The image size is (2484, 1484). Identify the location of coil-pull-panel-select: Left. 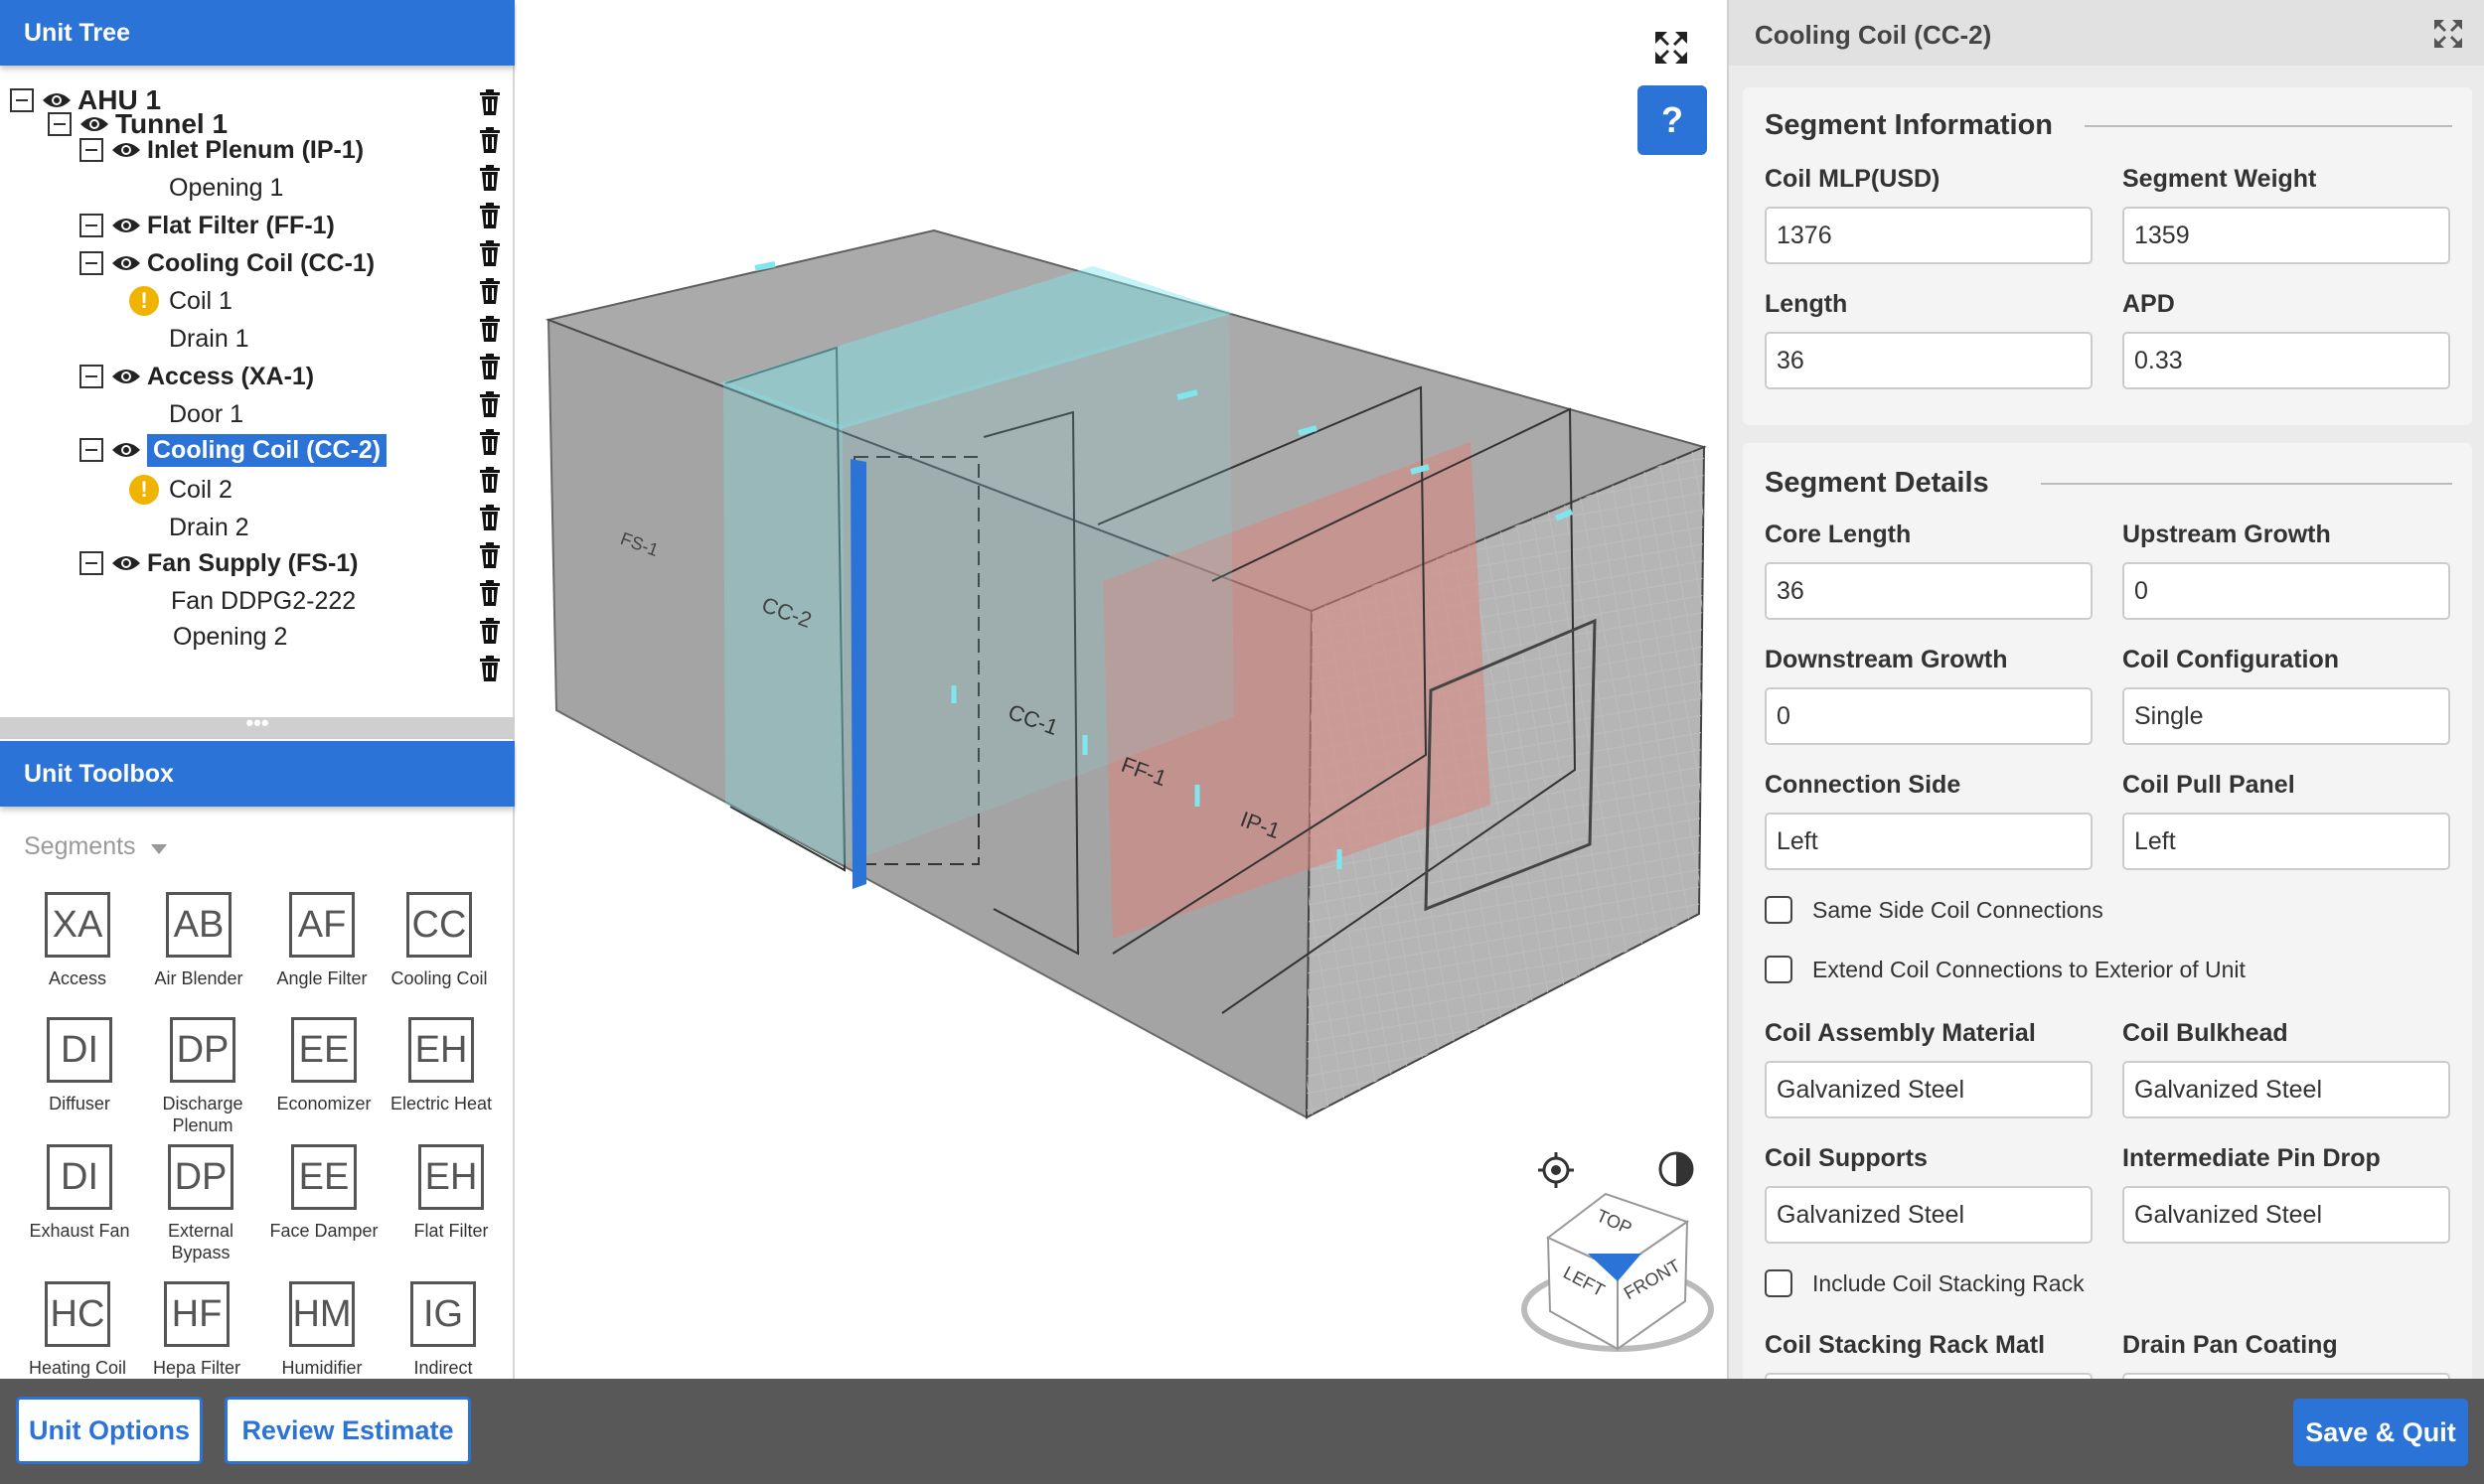
(2286, 841).